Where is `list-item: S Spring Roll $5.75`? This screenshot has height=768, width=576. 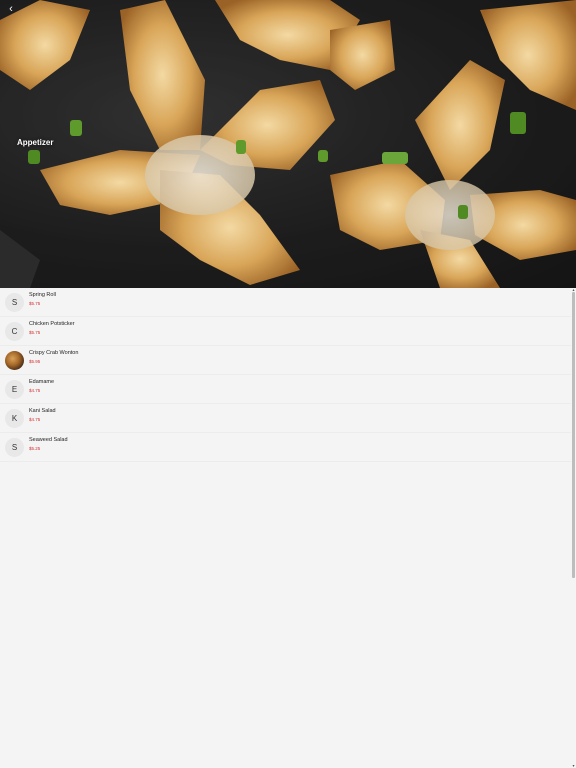 list-item: S Spring Roll $5.75 is located at coordinates (285, 302).